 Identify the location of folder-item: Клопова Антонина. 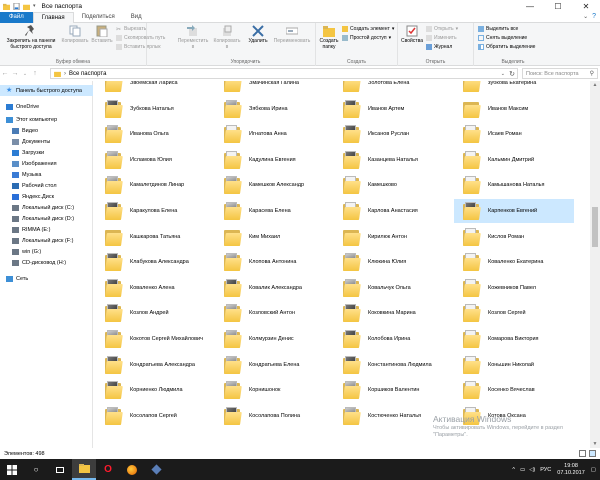
(275, 262).